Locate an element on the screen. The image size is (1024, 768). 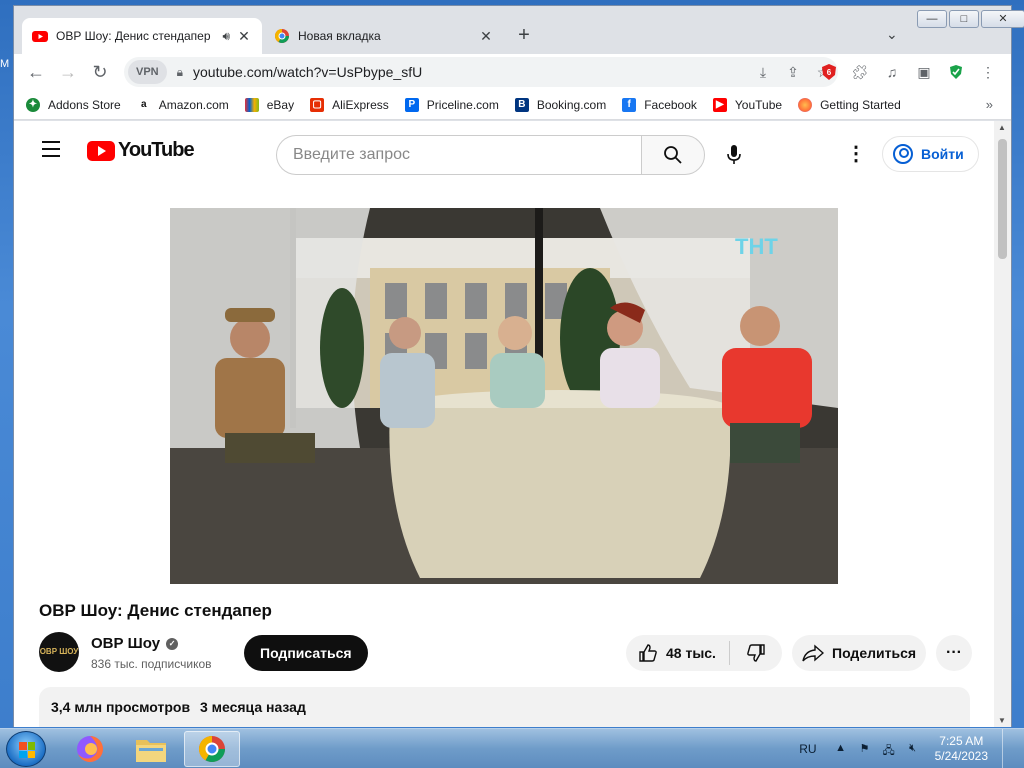
thumbs-up-icon is located at coordinates (648, 653).